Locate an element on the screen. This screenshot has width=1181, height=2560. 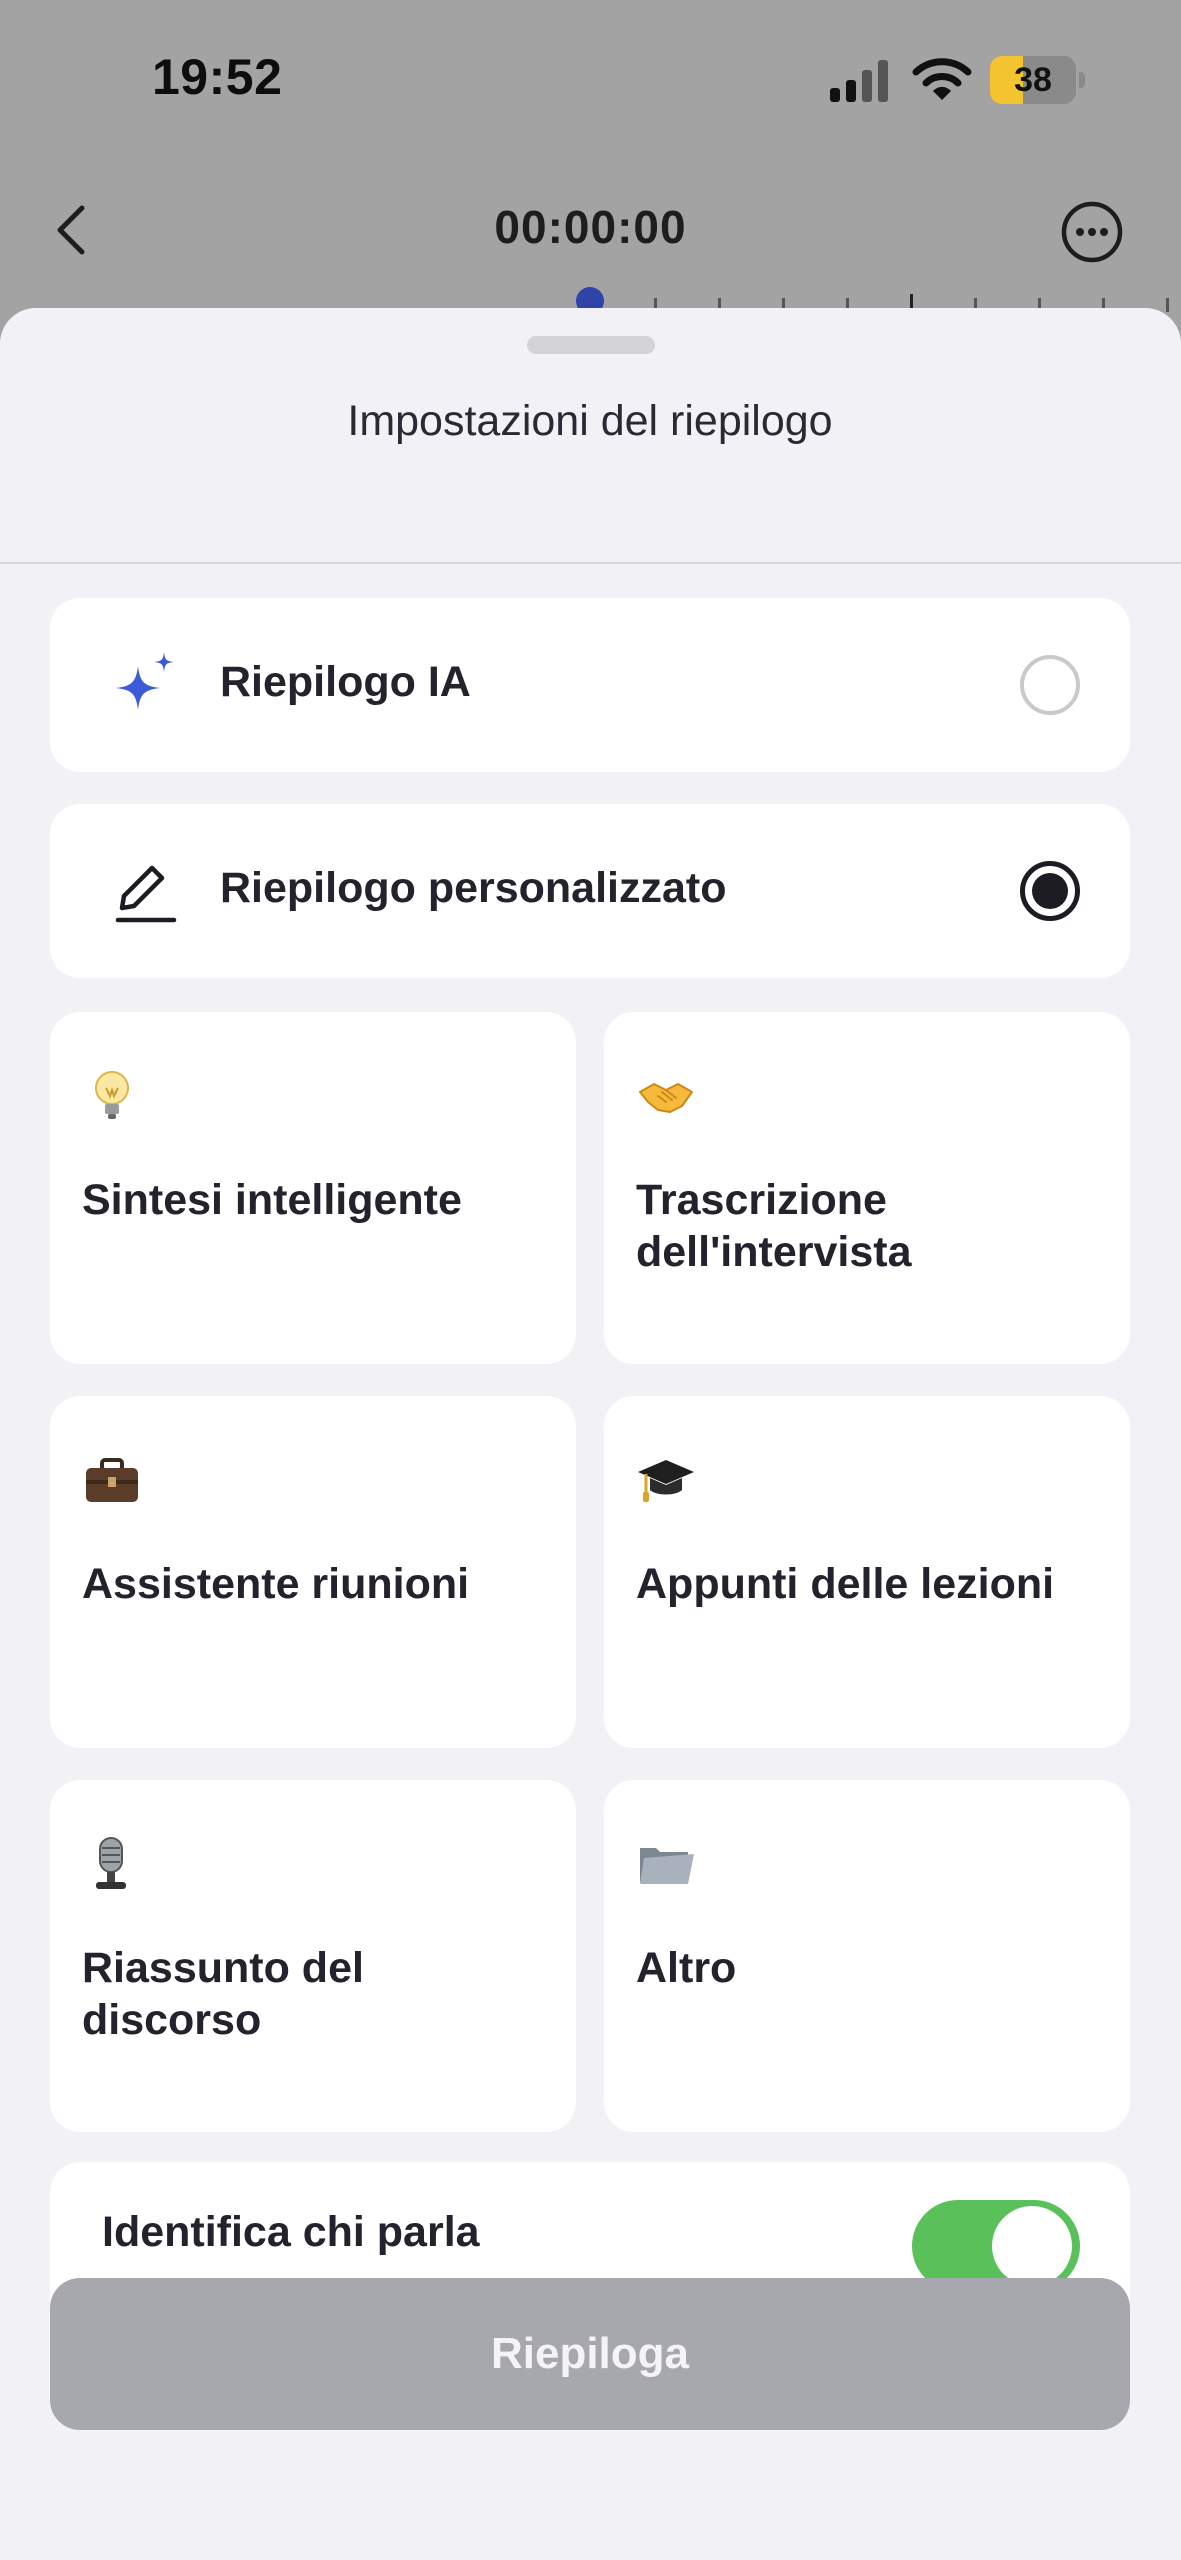
sheet-title: Impostazioni del riepilogo is located at coordinates (590, 421).